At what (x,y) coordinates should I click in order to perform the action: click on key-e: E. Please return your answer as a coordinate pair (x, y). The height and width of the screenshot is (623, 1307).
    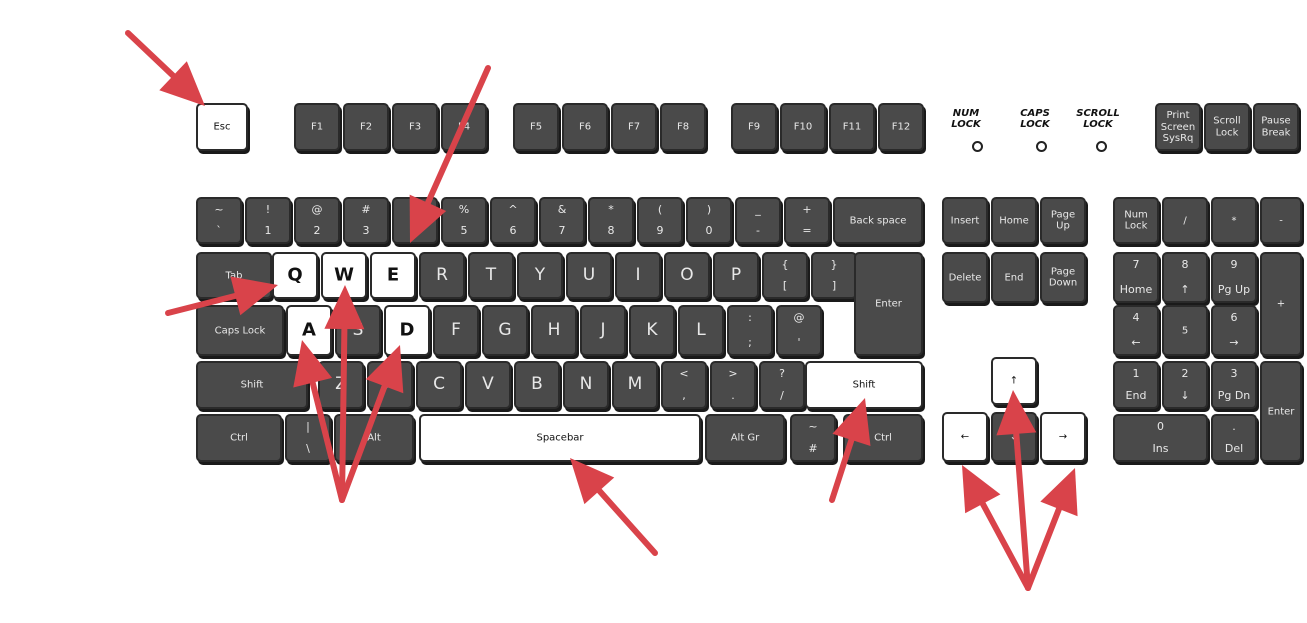
    Looking at the image, I should click on (393, 275).